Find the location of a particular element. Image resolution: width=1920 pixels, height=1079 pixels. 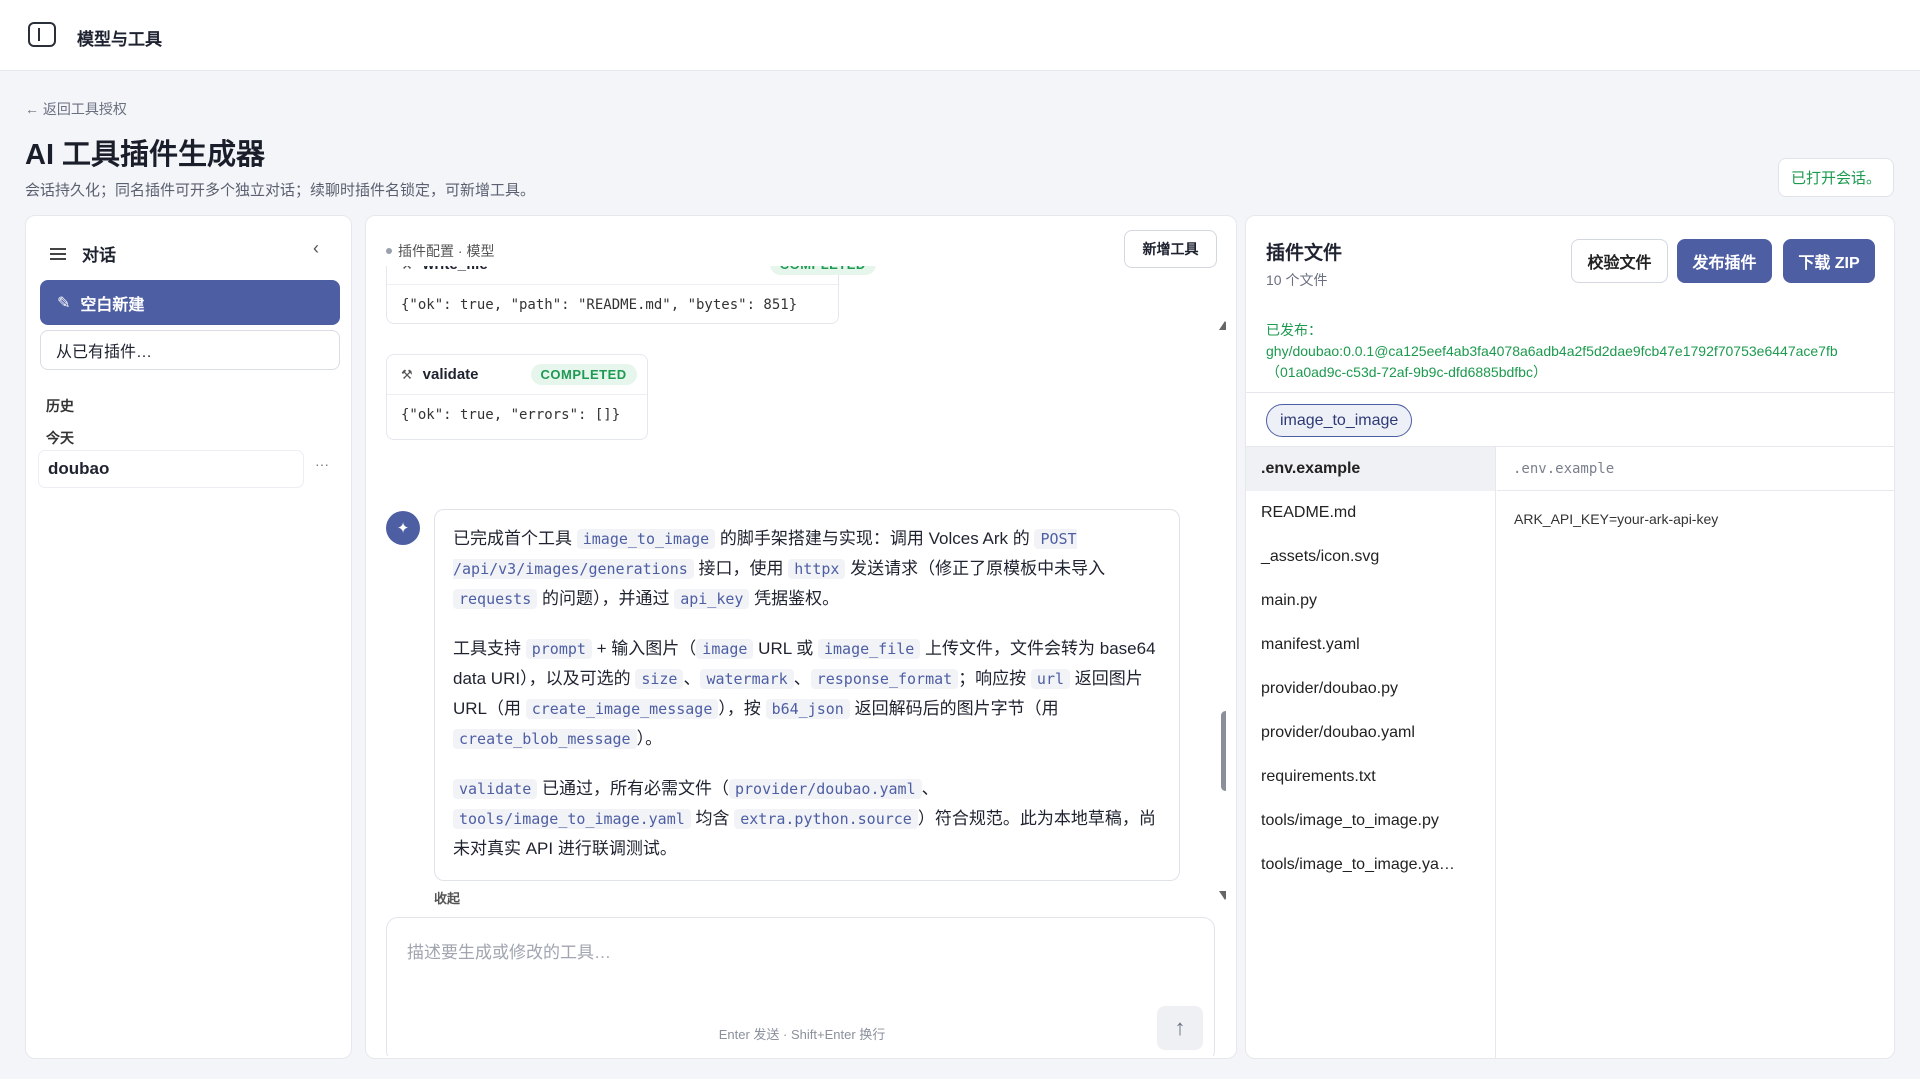

inline-code: create_blob_message is located at coordinates (545, 739).